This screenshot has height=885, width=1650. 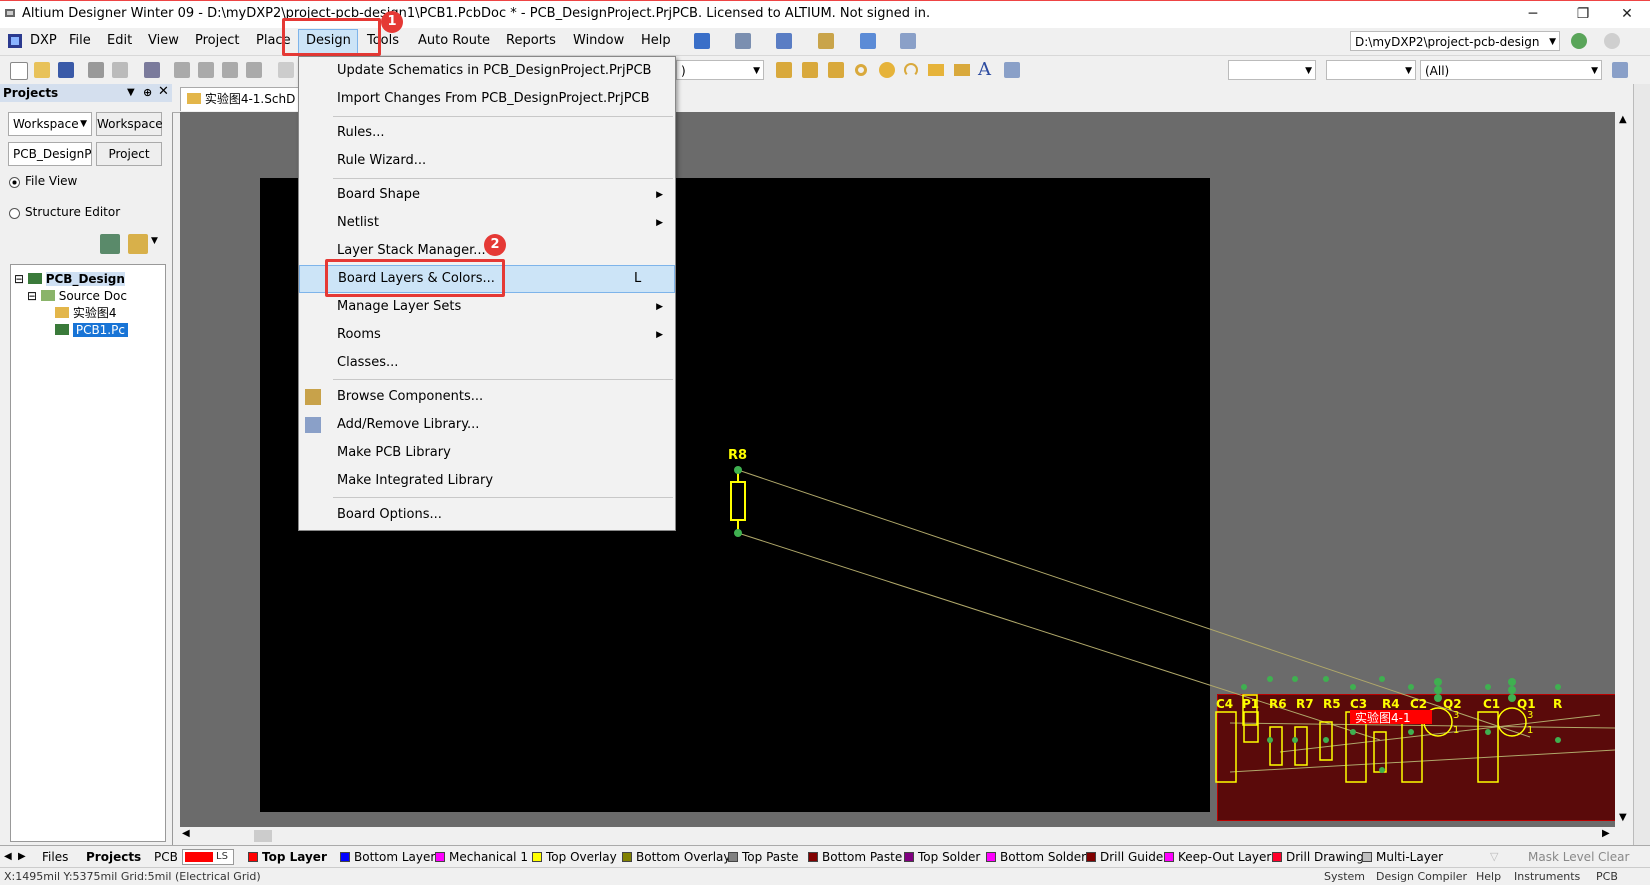 What do you see at coordinates (8, 857) in the screenshot?
I see `tabs-left-icon: ◀` at bounding box center [8, 857].